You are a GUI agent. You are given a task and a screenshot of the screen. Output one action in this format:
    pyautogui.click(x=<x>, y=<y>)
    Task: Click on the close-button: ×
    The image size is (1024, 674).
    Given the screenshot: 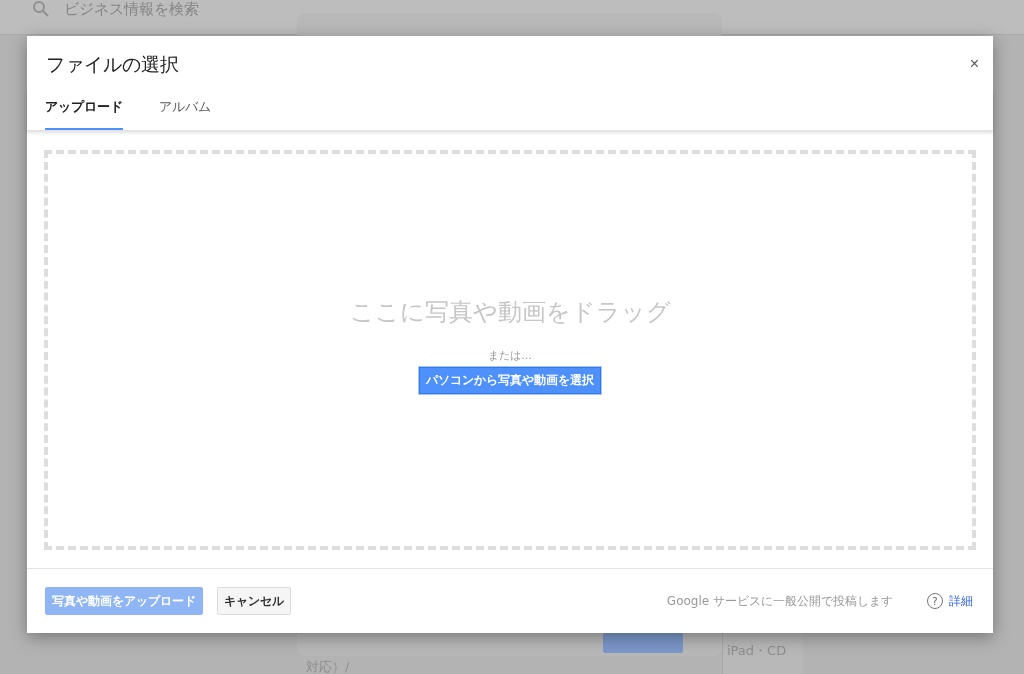 What is the action you would take?
    pyautogui.click(x=974, y=64)
    